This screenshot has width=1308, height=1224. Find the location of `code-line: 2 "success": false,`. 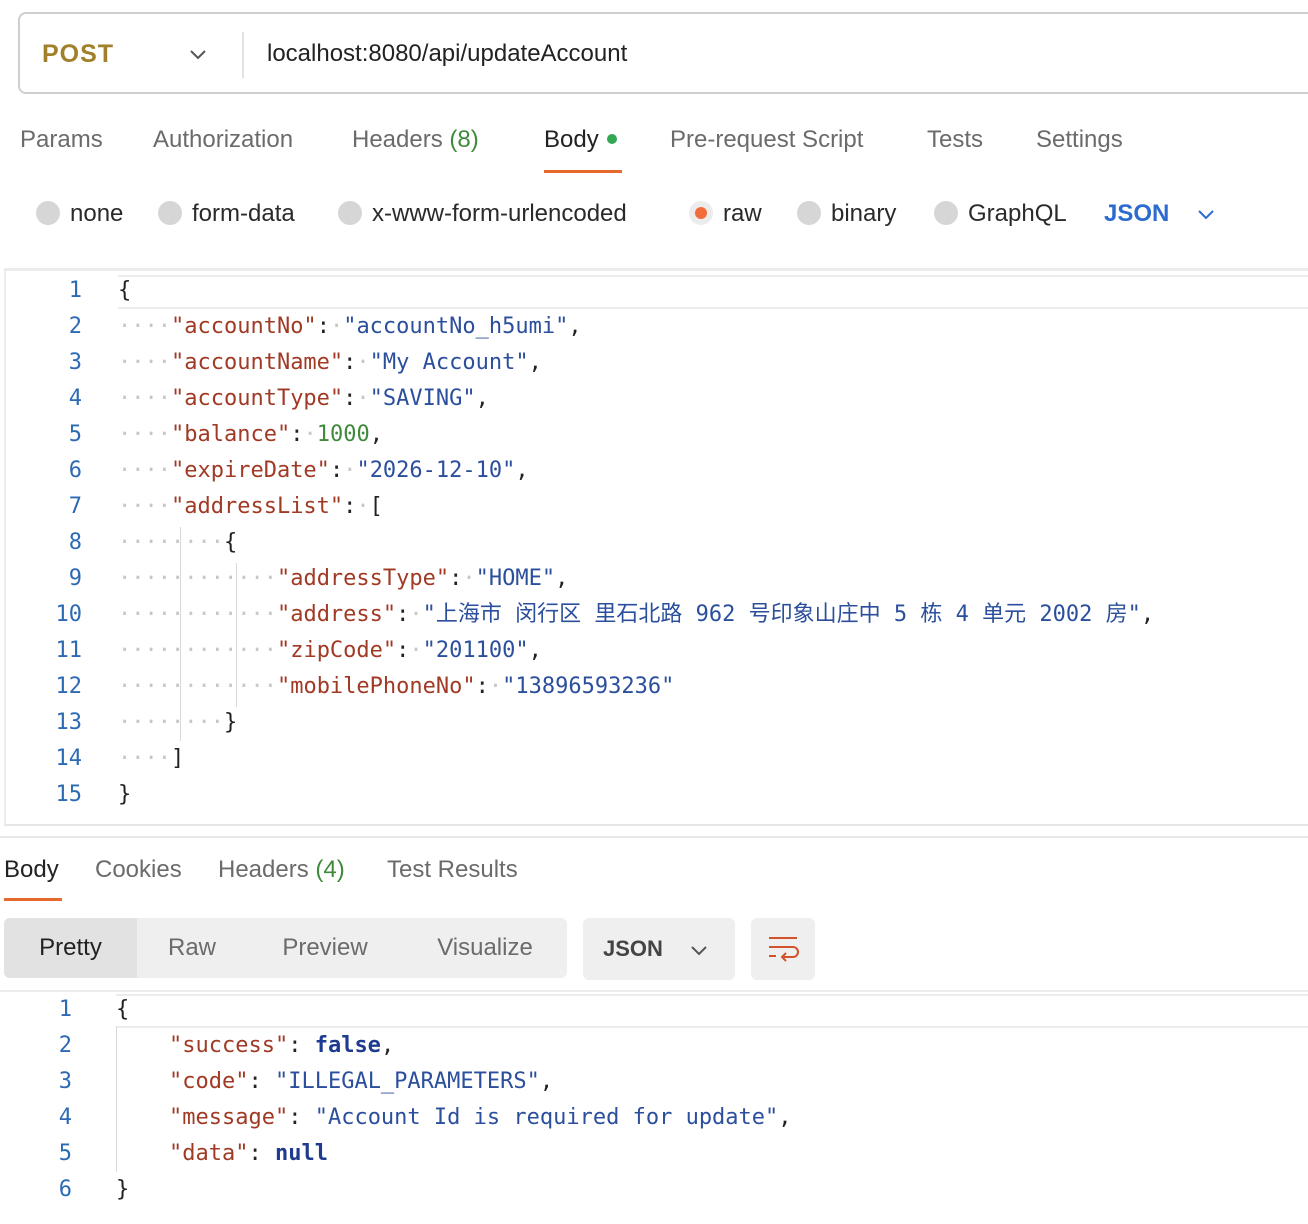

code-line: 2 "success": false, is located at coordinates (226, 1045).